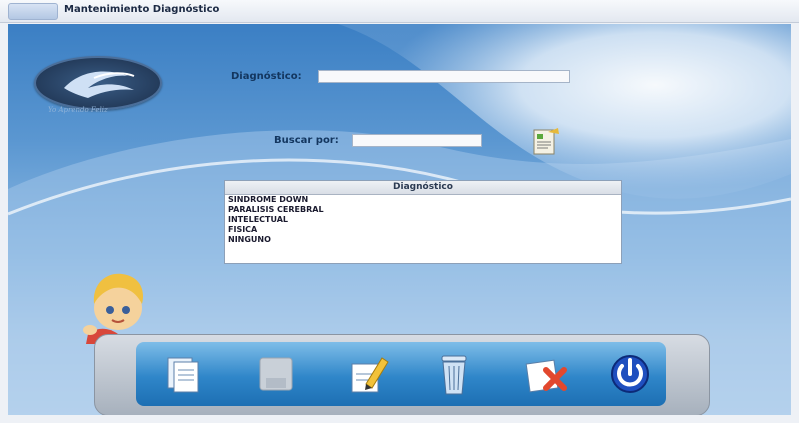 This screenshot has height=423, width=799. Describe the element at coordinates (423, 188) in the screenshot. I see `table-header: Diagnóstico` at that location.